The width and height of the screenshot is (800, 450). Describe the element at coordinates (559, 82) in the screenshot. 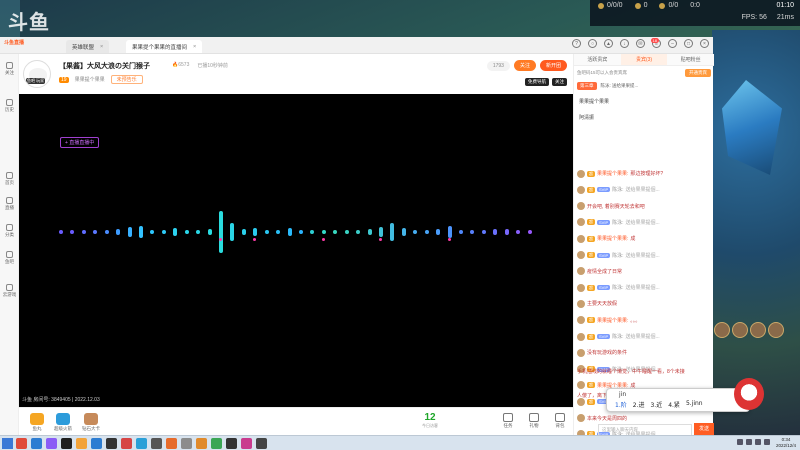

I see `follow-tag: 关注` at that location.